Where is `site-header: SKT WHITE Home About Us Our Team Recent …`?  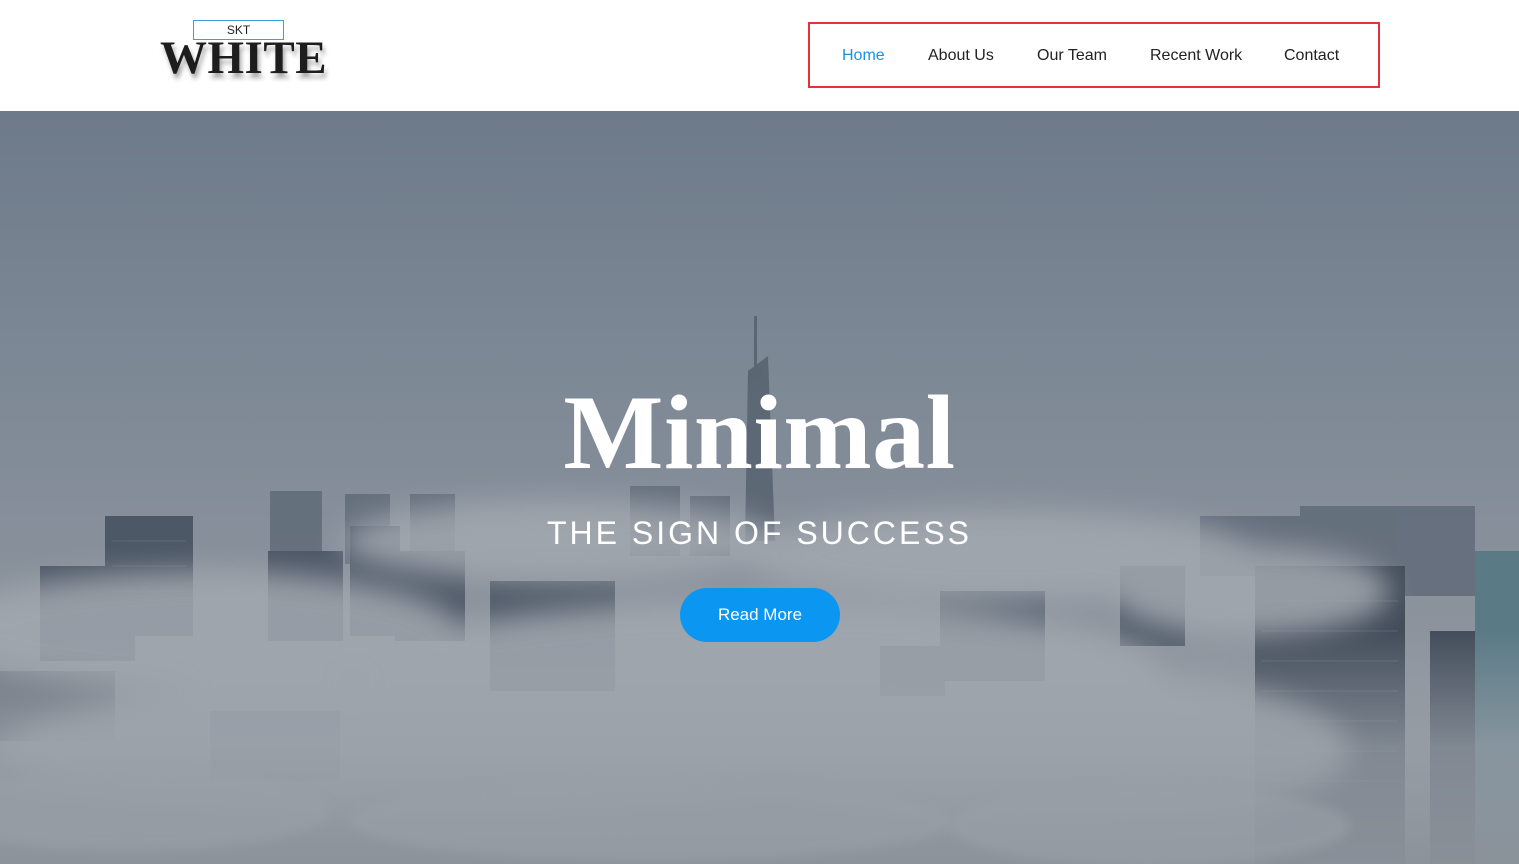
site-header: SKT WHITE Home About Us Our Team Recent … is located at coordinates (759, 55).